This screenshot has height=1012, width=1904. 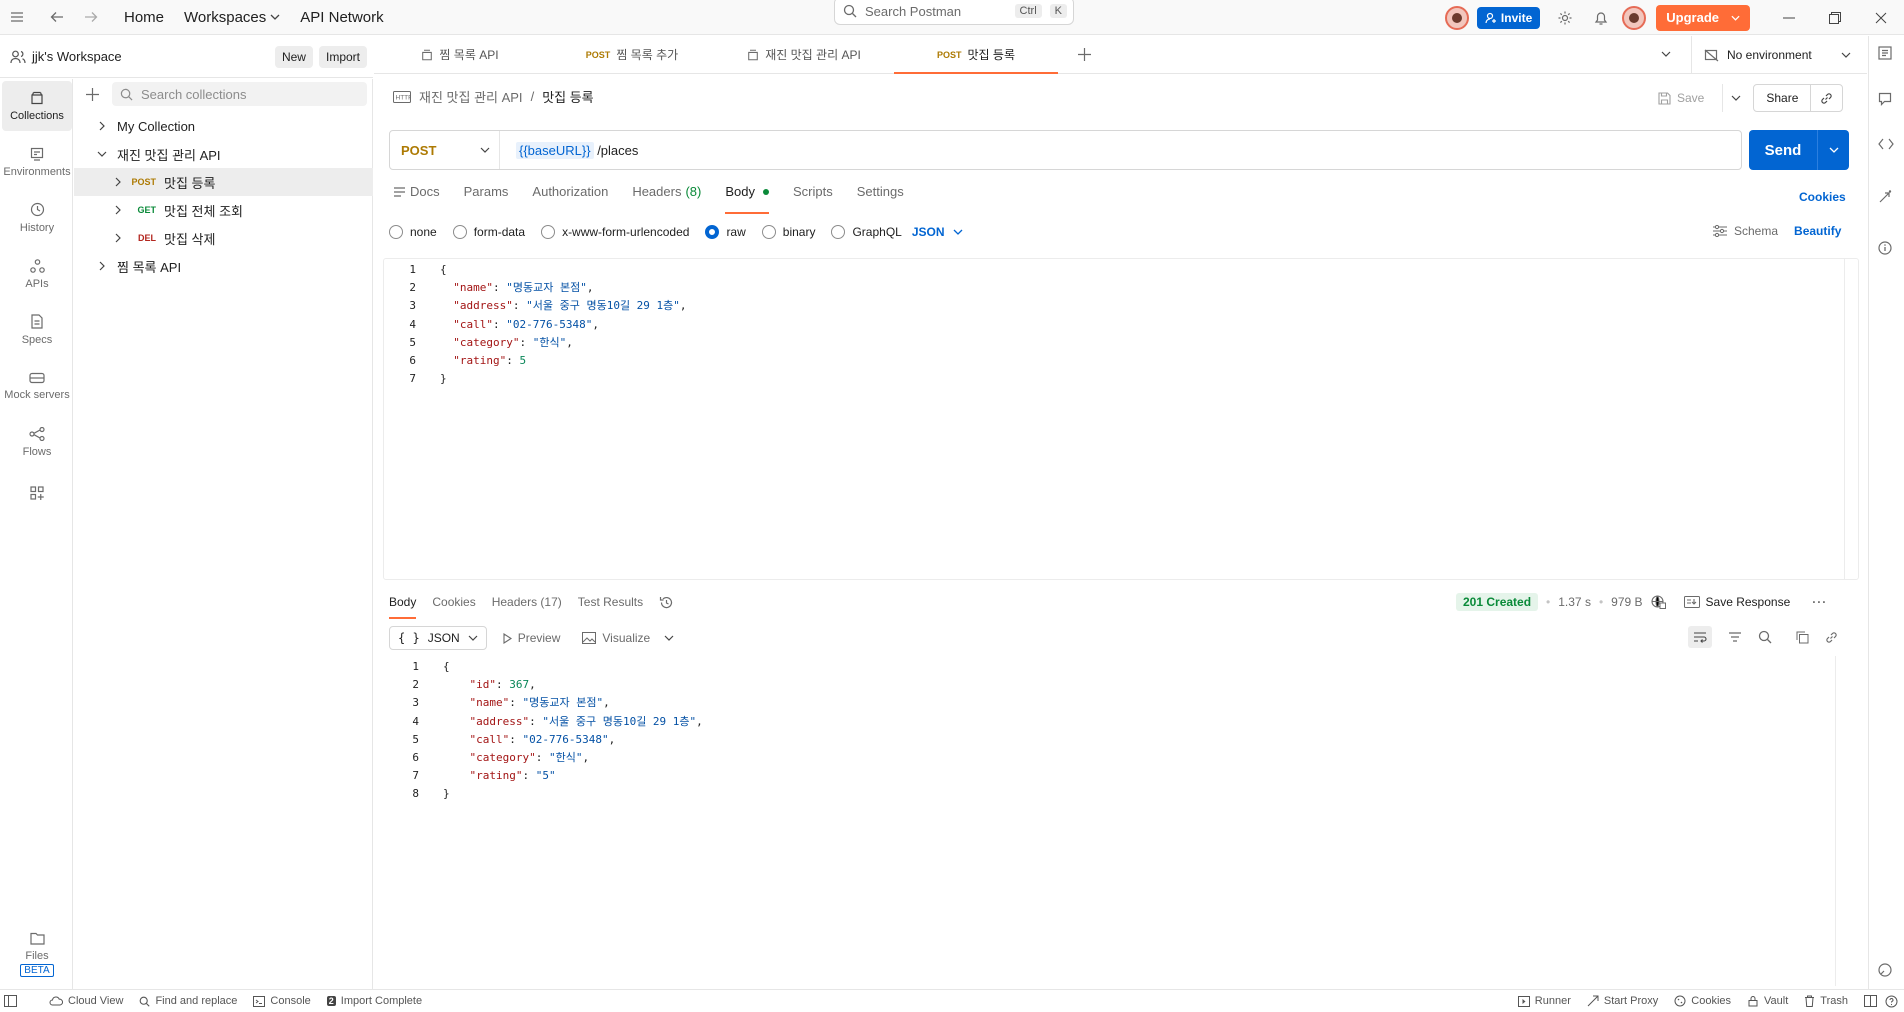 I want to click on radio-binary, so click(x=768, y=232).